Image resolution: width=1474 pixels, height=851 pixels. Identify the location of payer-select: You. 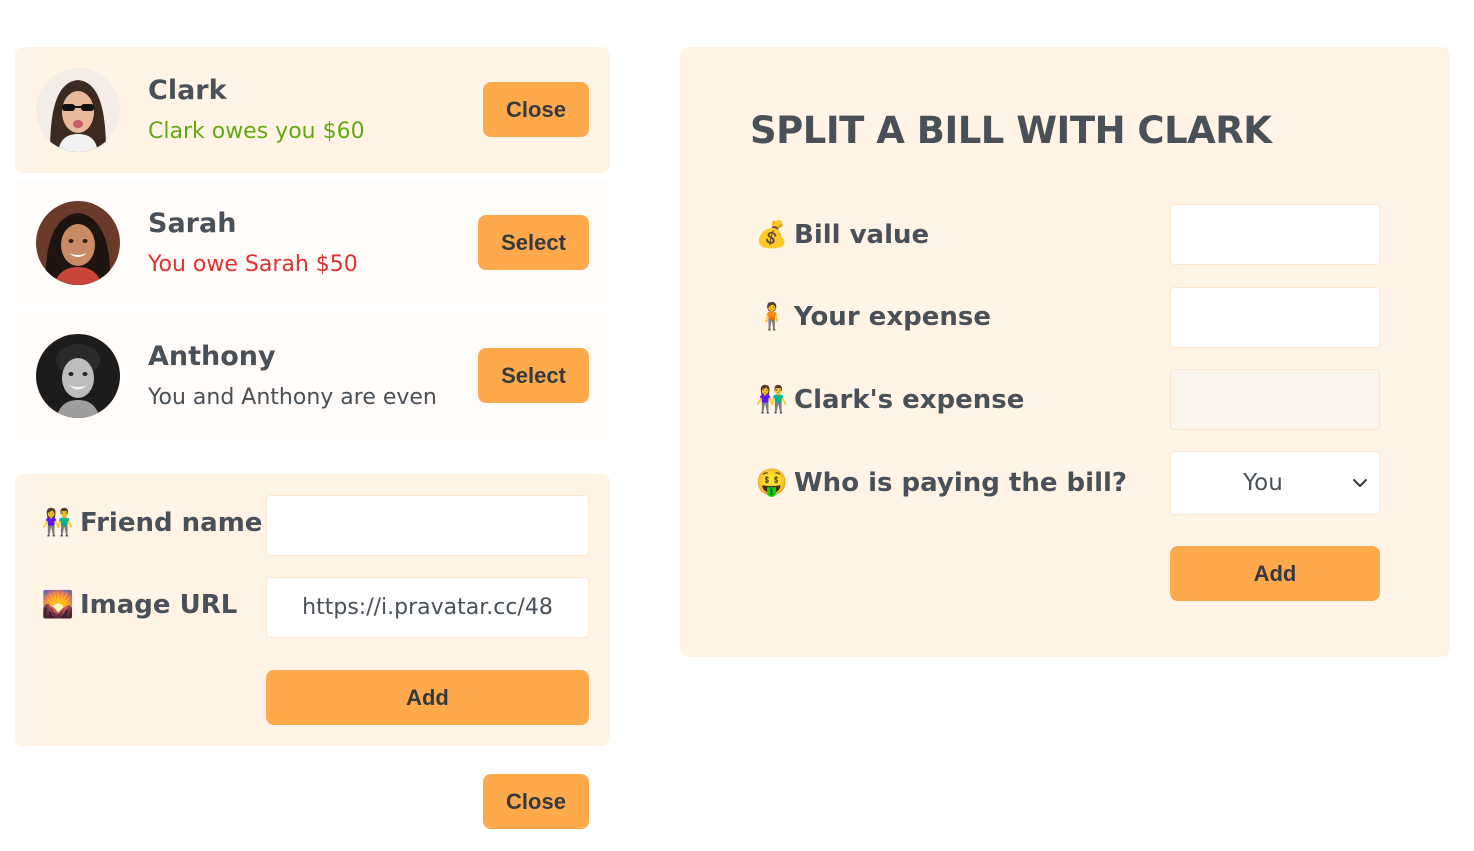
(1275, 483).